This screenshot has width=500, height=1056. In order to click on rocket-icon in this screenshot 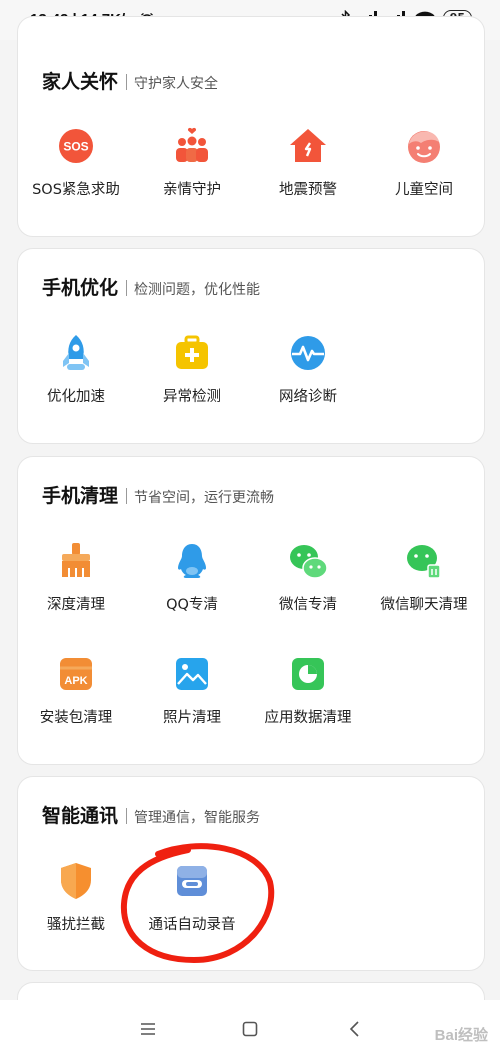, I will do `click(76, 352)`.